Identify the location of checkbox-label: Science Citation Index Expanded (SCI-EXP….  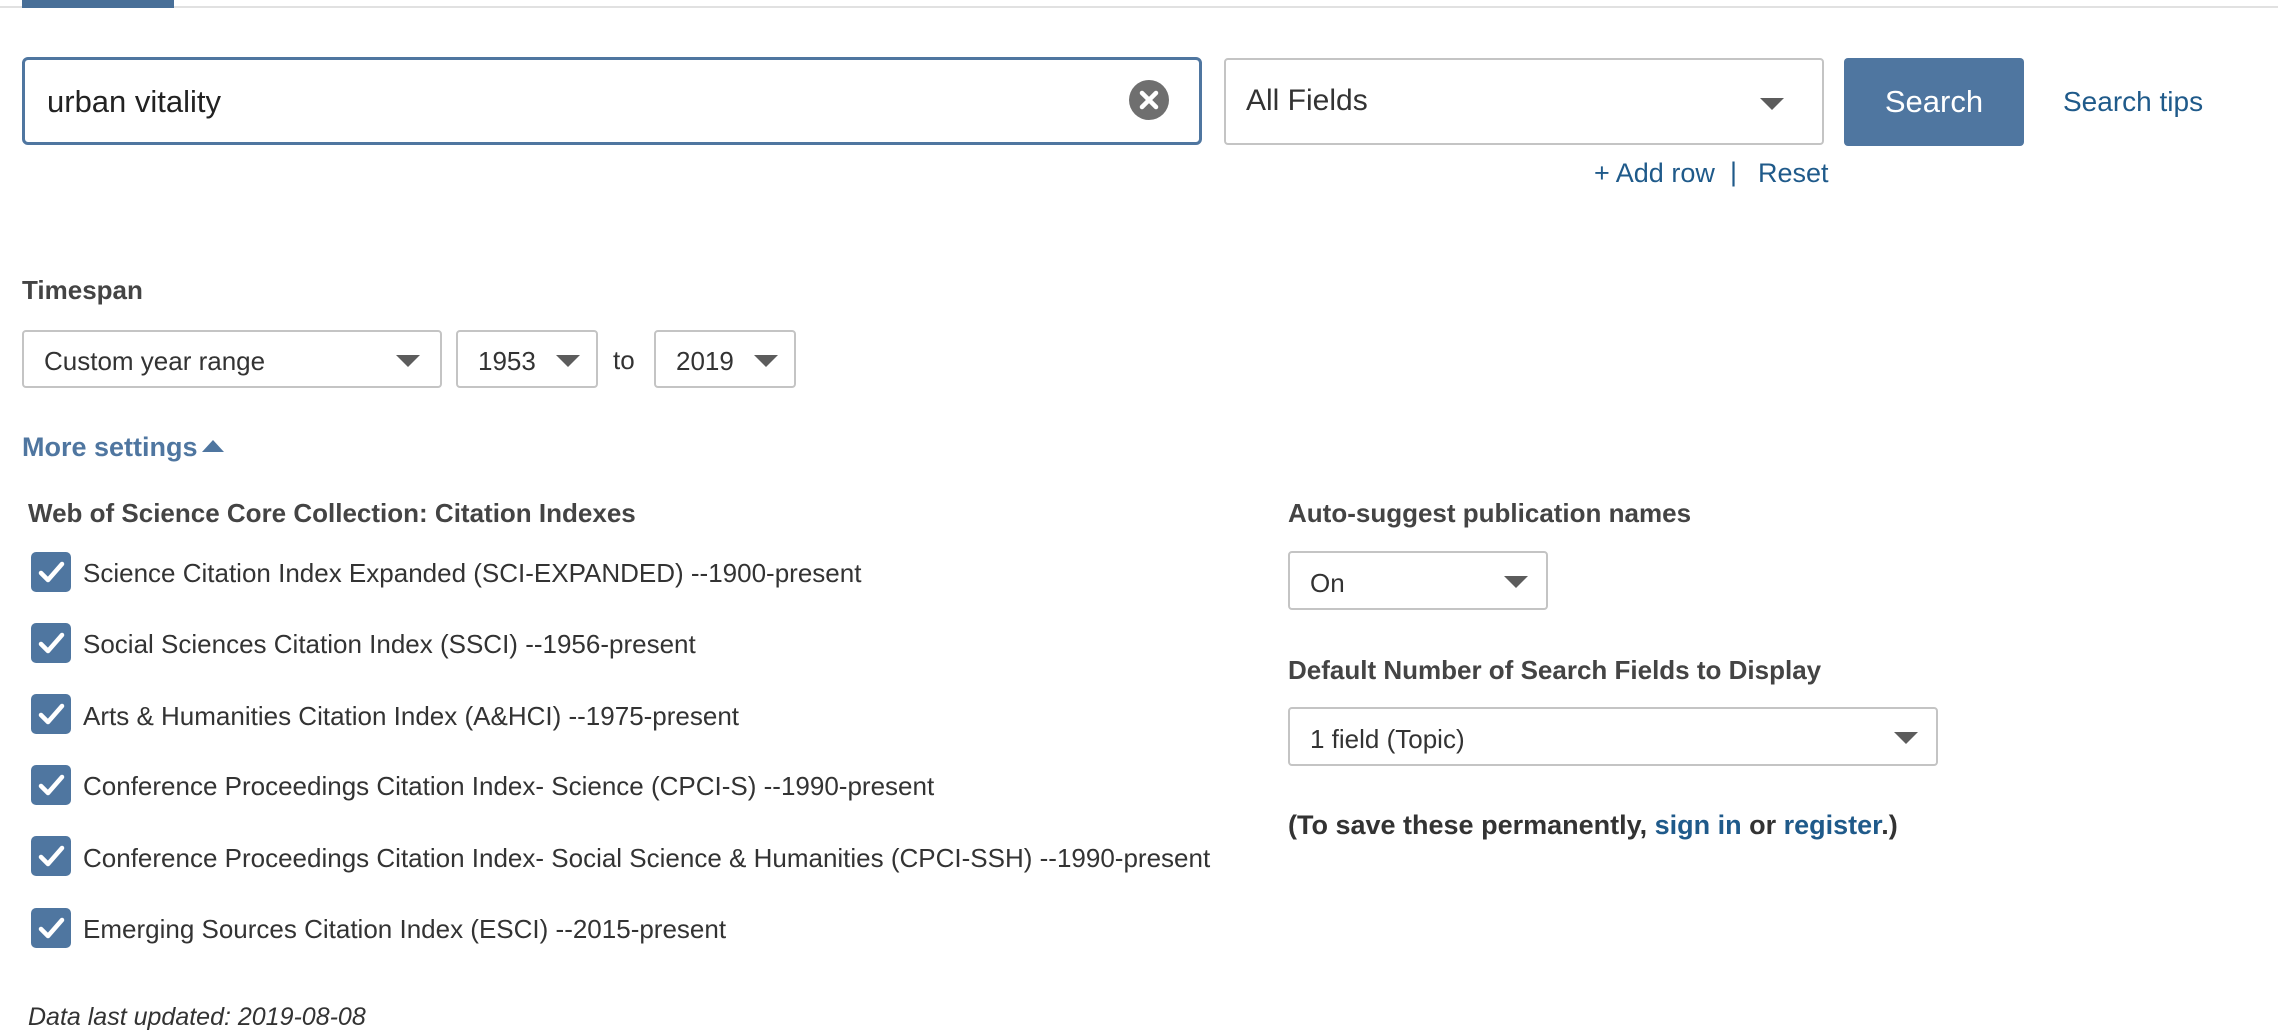
(472, 573).